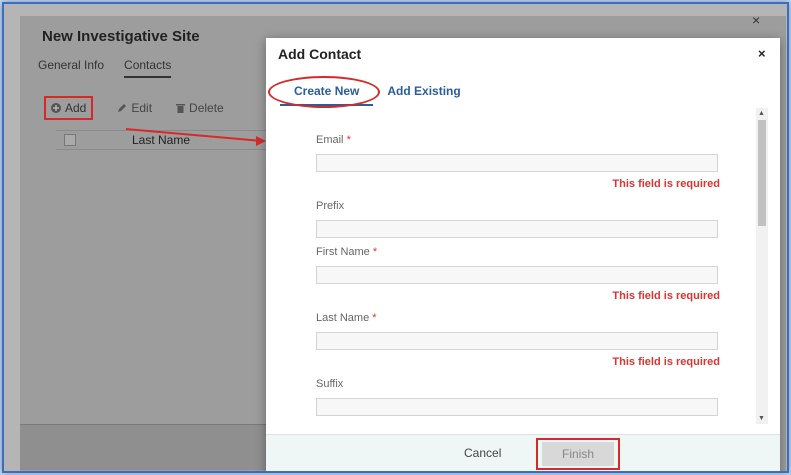 This screenshot has width=791, height=475. I want to click on prefix-label: Prefix, so click(330, 206).